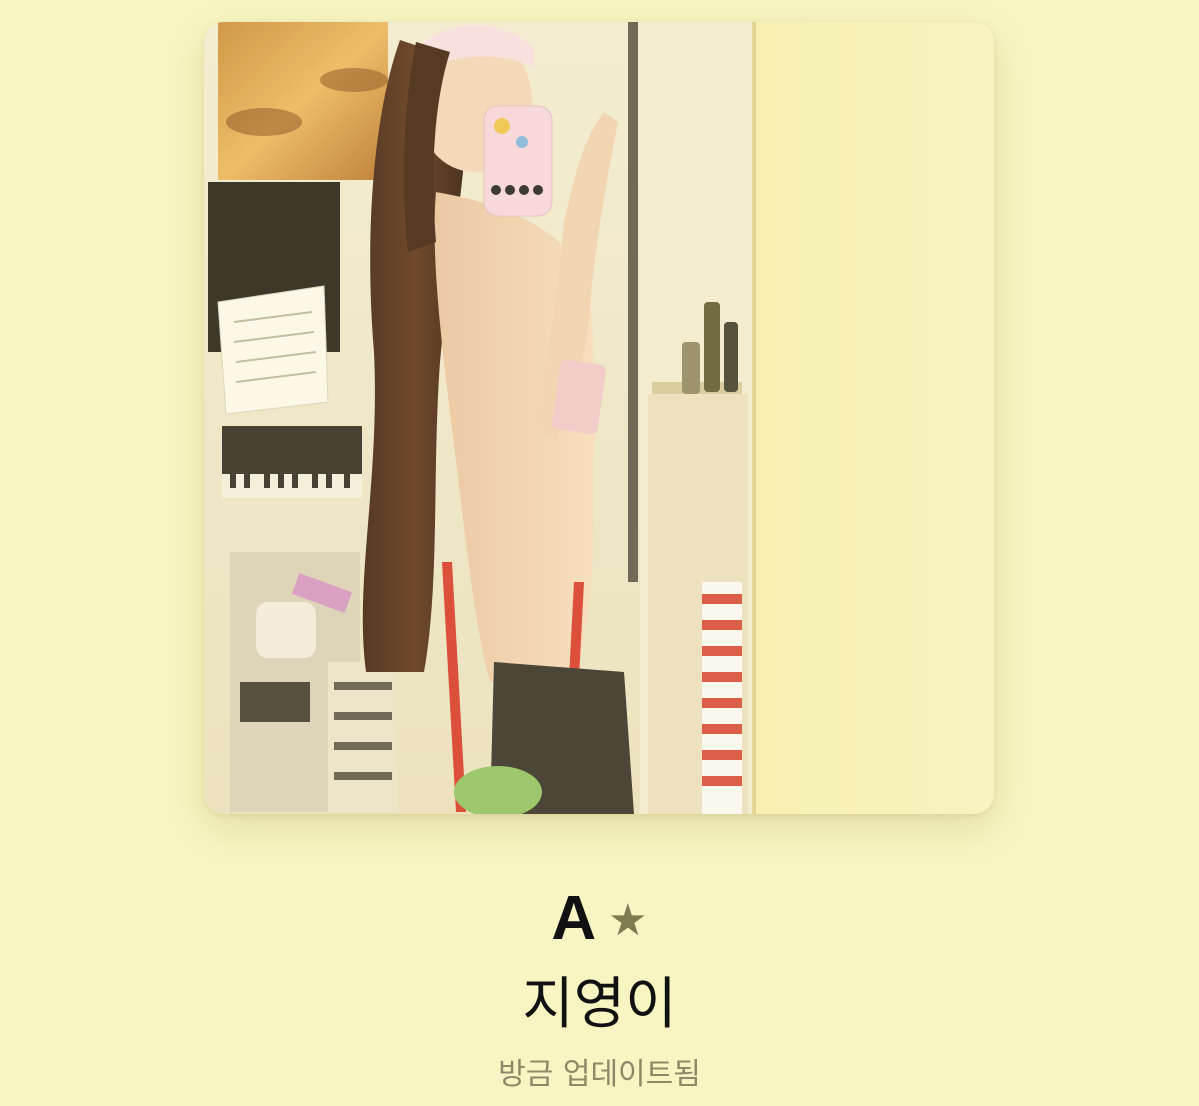  I want to click on album-title-row: A ★, so click(599, 919).